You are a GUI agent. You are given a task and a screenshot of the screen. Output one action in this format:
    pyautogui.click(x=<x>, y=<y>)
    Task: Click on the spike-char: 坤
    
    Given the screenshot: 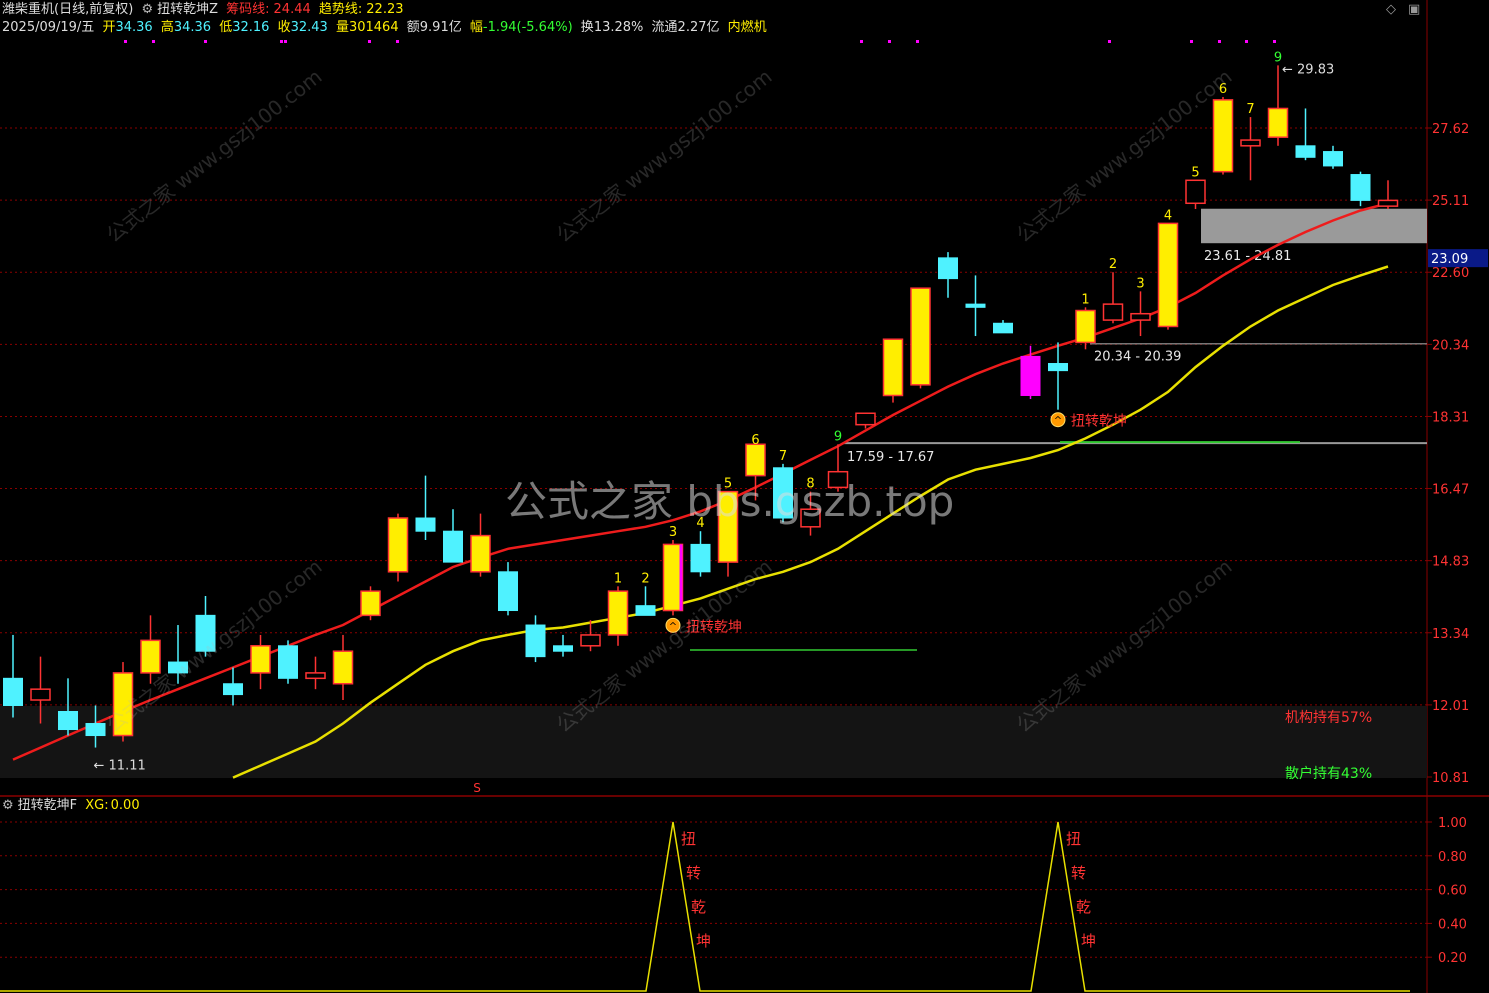 What is the action you would take?
    pyautogui.click(x=1088, y=941)
    